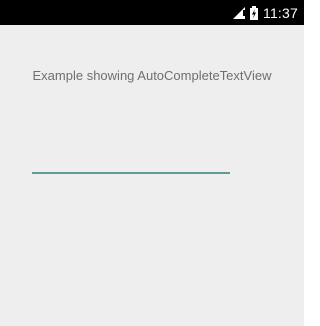 The image size is (320, 326). I want to click on status-clock: 11:37, so click(280, 12).